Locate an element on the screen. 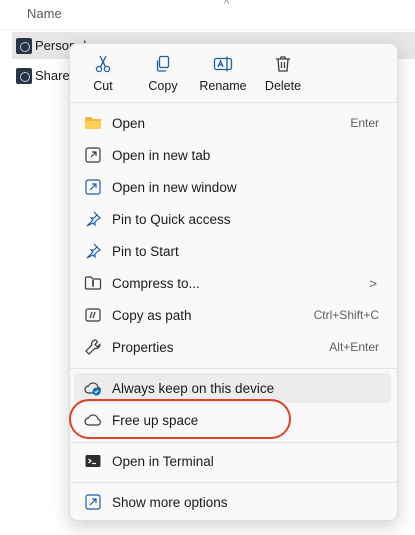 This screenshot has width=415, height=535. menu-item-always-keep: Always keep on this device is located at coordinates (232, 388).